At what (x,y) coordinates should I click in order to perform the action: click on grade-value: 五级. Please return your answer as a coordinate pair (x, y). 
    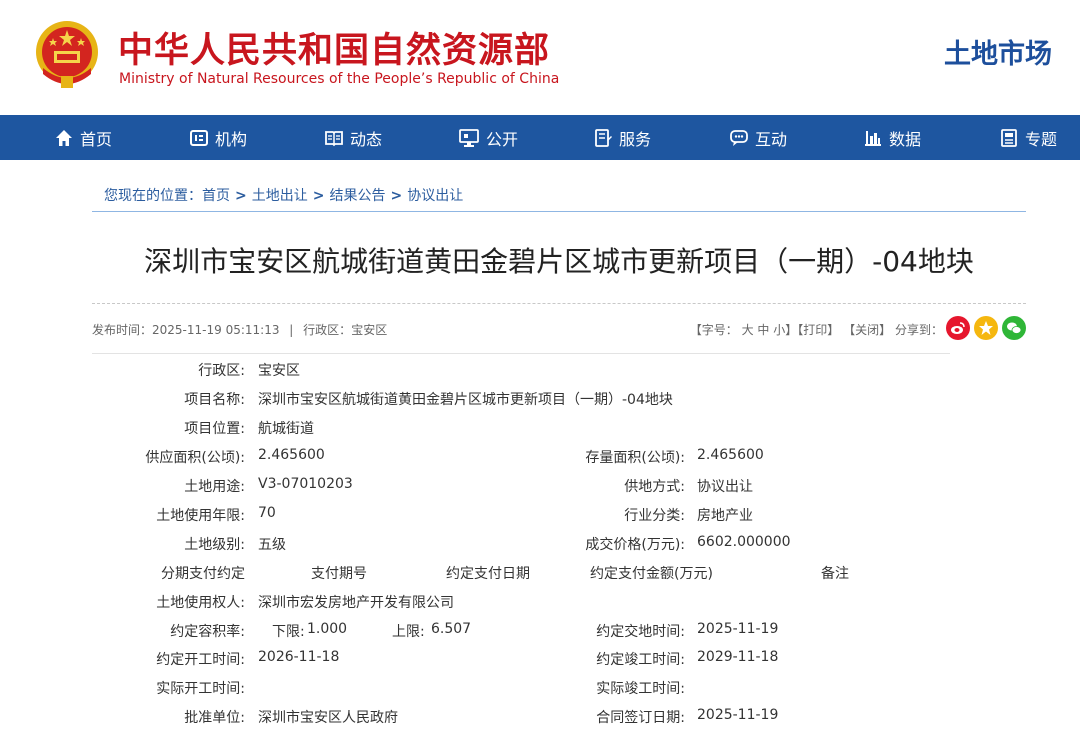
    Looking at the image, I should click on (272, 545).